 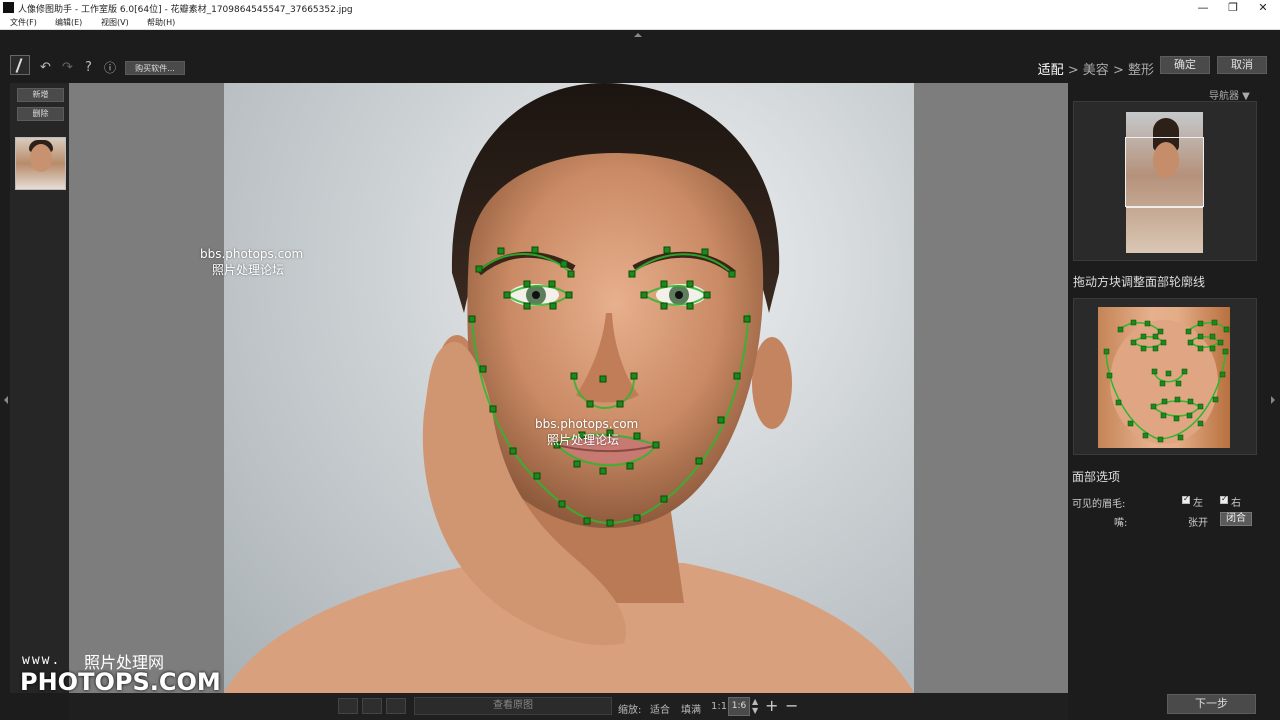 I want to click on view-original-button: 查看原图, so click(x=513, y=706).